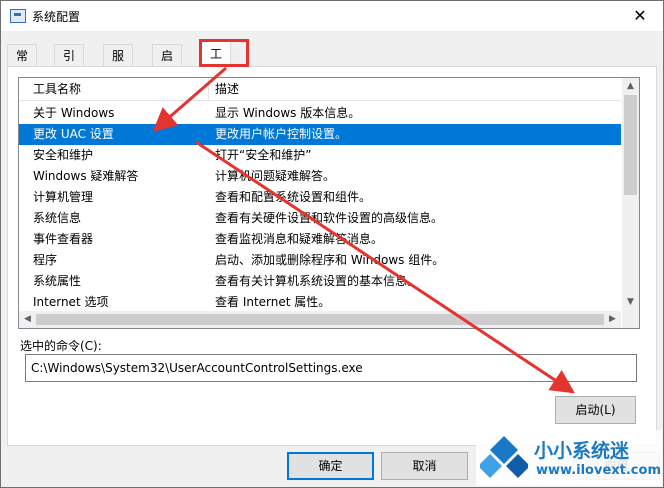  I want to click on tab-general: 常规, so click(22, 64).